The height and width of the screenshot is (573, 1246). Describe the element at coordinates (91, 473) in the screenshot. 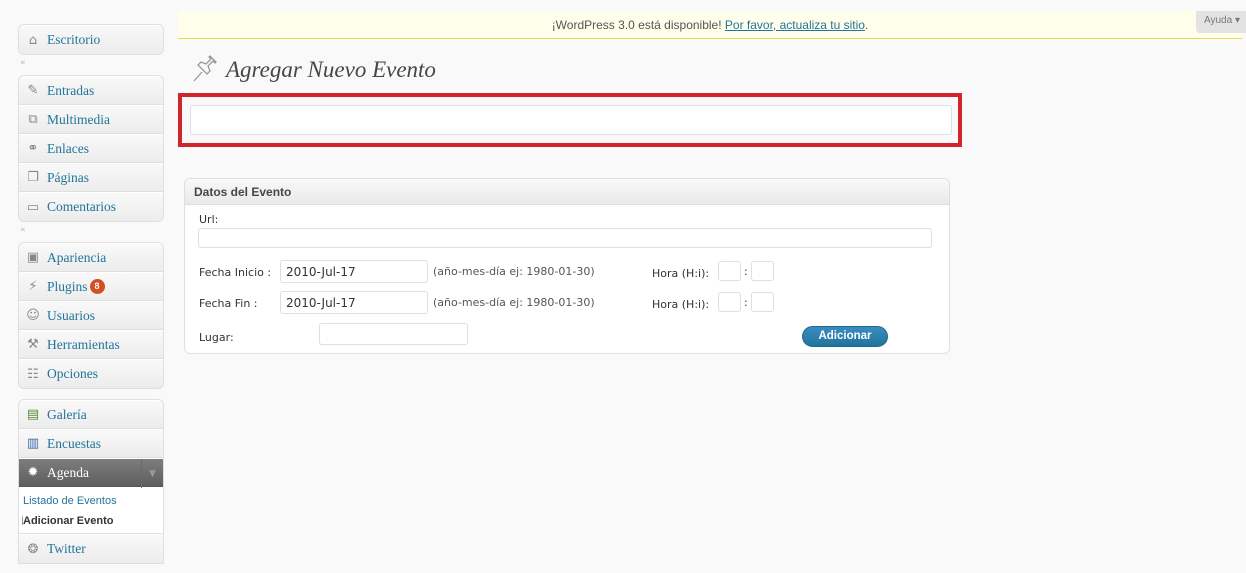

I see `sidebar-item-agenda: ✹ Agenda ▼` at that location.